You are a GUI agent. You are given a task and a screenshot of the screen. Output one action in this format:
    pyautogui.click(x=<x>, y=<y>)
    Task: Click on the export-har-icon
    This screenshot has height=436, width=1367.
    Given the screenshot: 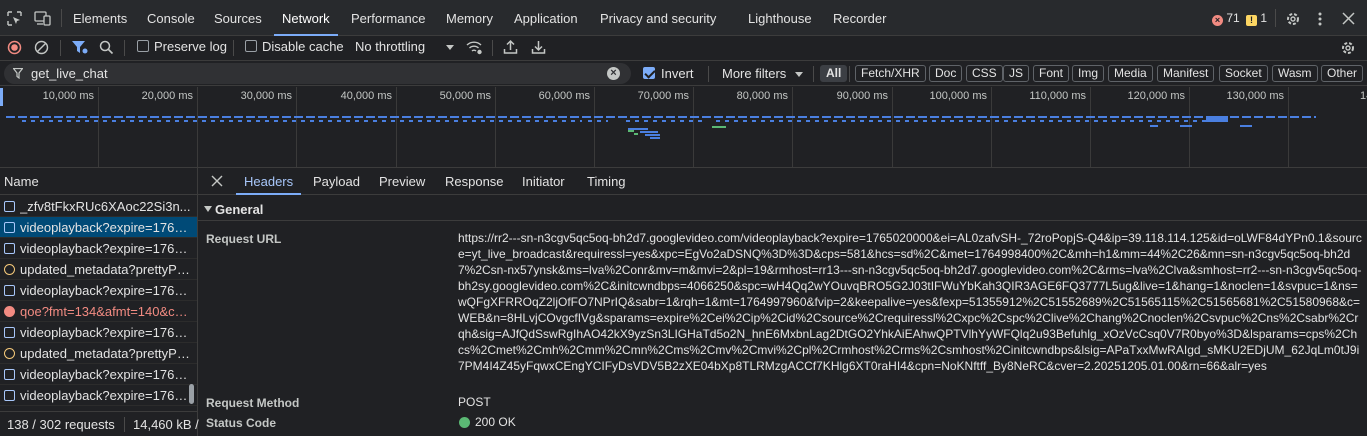 What is the action you would take?
    pyautogui.click(x=538, y=47)
    